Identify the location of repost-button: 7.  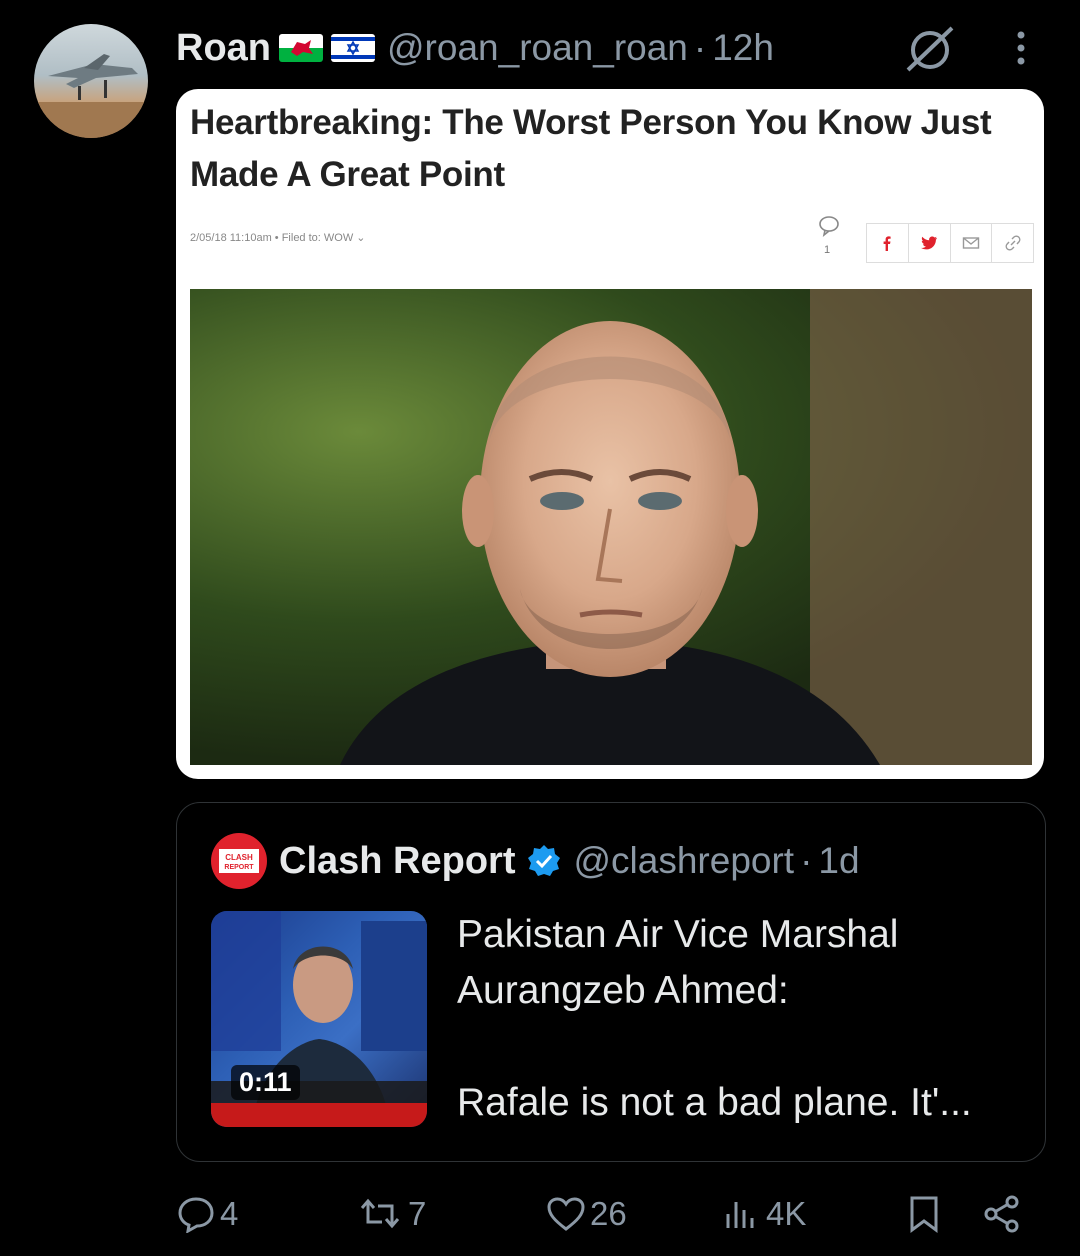
(391, 1214).